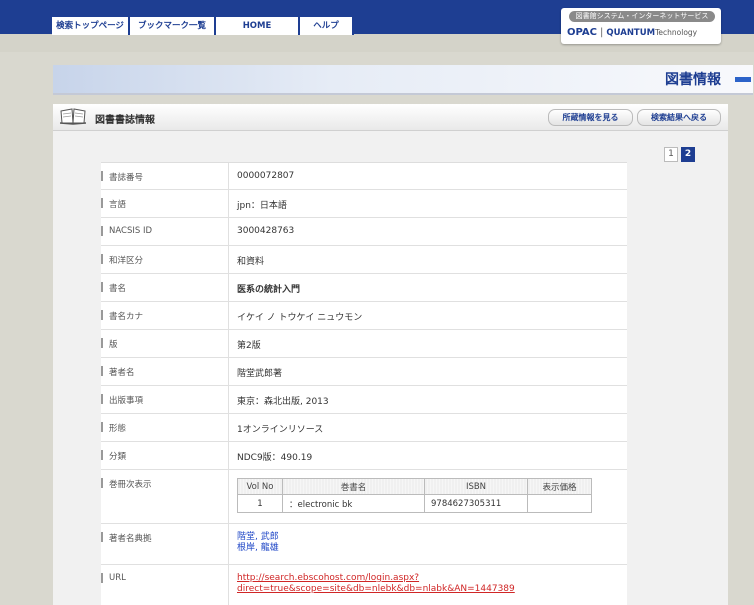  I want to click on table-row: NACSIS ID 3000428763, so click(364, 232).